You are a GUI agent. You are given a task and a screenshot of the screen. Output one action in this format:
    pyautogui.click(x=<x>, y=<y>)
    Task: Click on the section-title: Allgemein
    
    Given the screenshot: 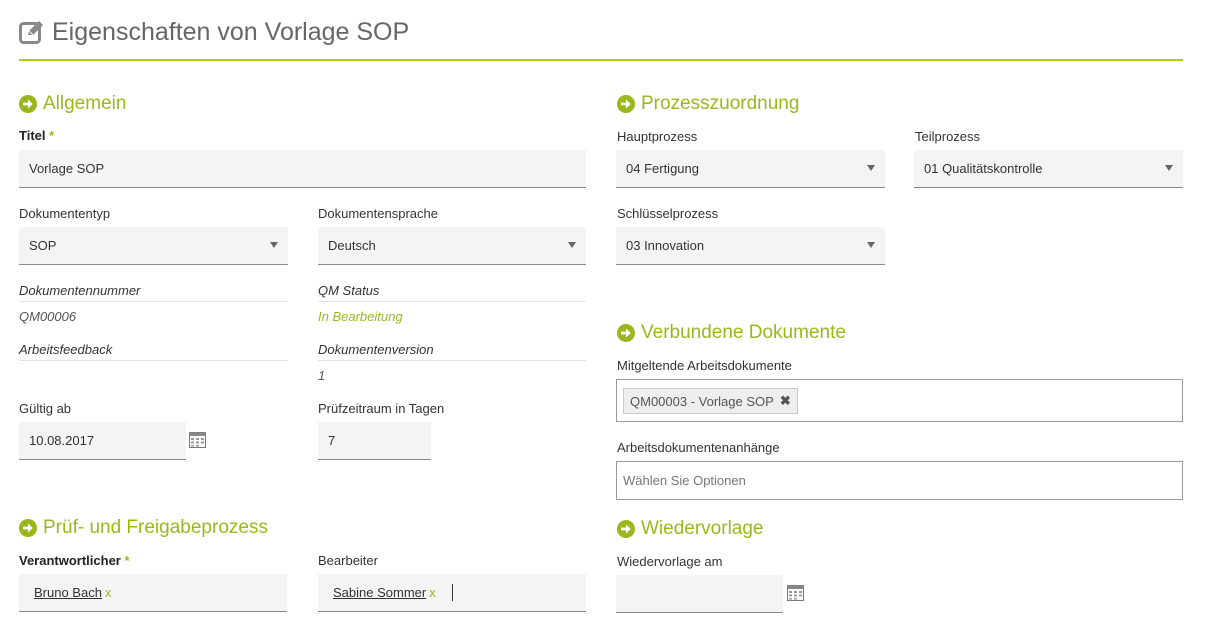 What is the action you would take?
    pyautogui.click(x=85, y=103)
    